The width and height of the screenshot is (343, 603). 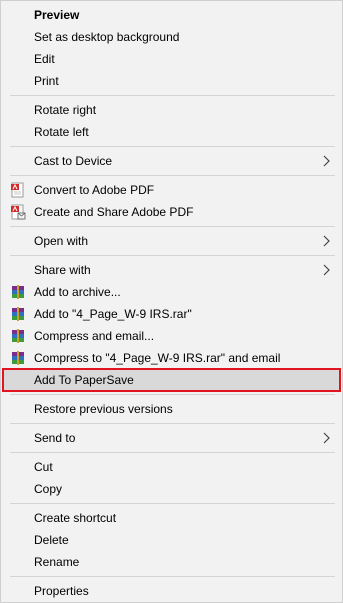 What do you see at coordinates (84, 380) in the screenshot?
I see `menu-item-label: Add To PaperSave` at bounding box center [84, 380].